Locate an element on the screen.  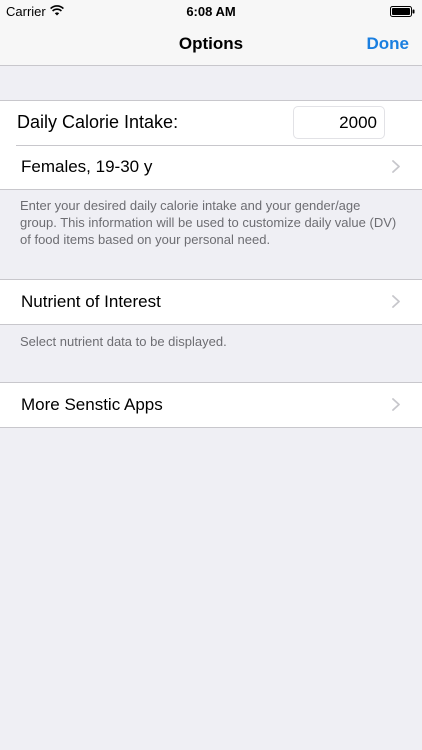
calorie-intake-cell: Daily Calorie Intake: is located at coordinates (211, 123).